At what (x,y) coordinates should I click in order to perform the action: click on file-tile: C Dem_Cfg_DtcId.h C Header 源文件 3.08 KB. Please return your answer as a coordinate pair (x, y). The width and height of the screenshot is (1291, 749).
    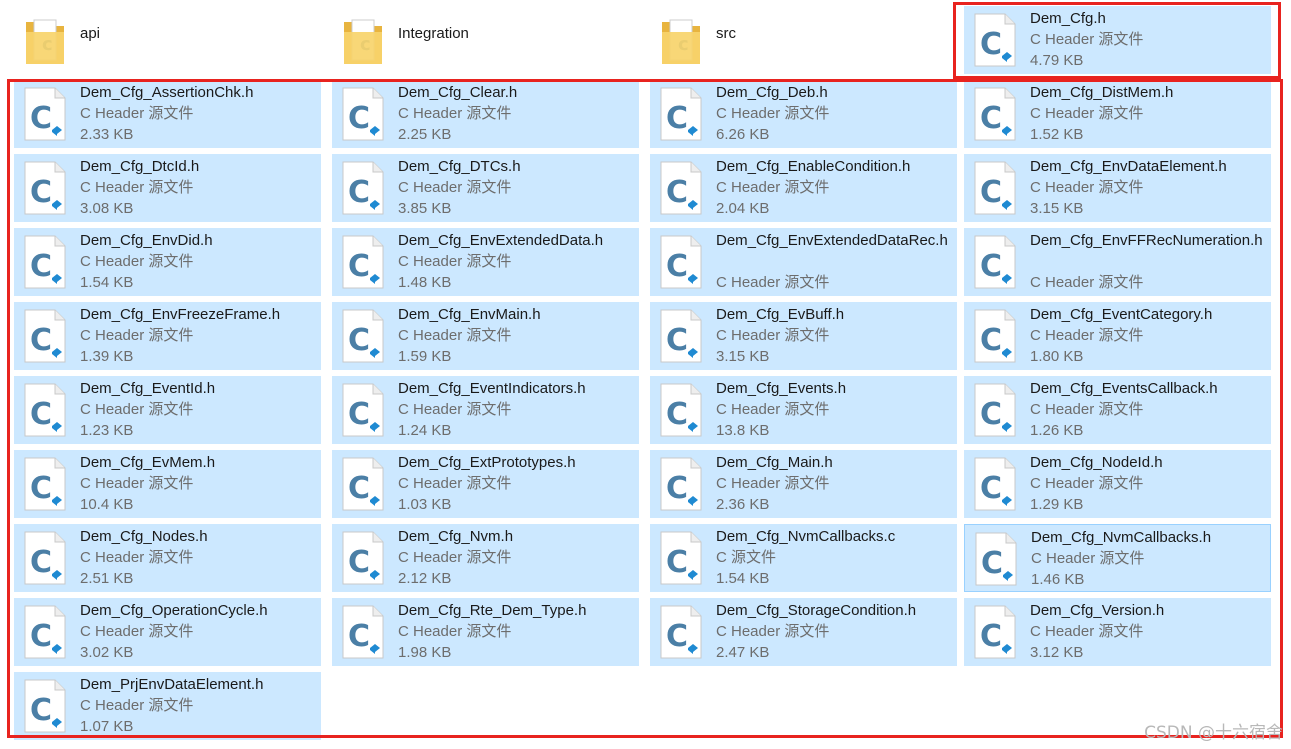
    Looking at the image, I should click on (167, 188).